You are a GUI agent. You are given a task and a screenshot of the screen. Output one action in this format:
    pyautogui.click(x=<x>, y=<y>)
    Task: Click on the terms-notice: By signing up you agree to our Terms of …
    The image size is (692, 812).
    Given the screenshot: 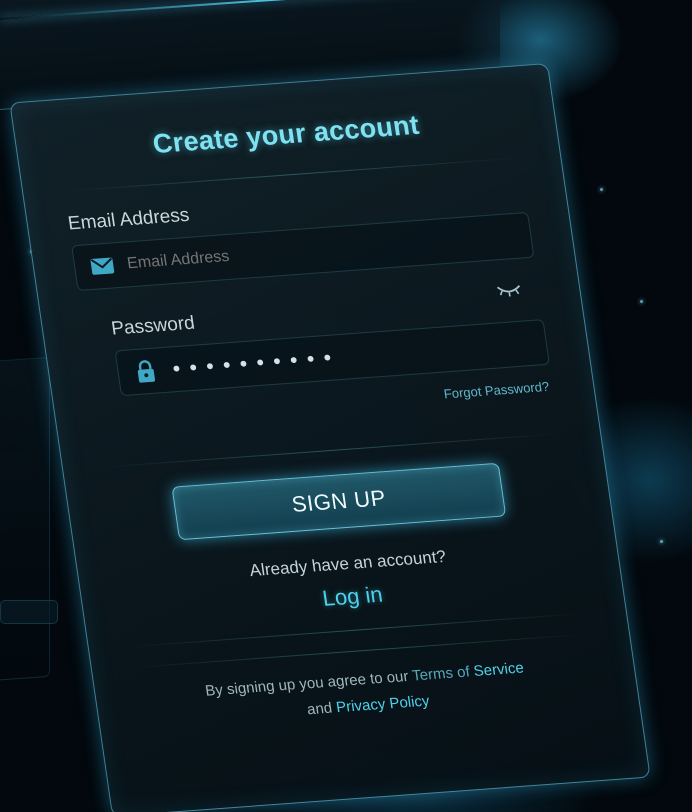 What is the action you would take?
    pyautogui.click(x=366, y=692)
    